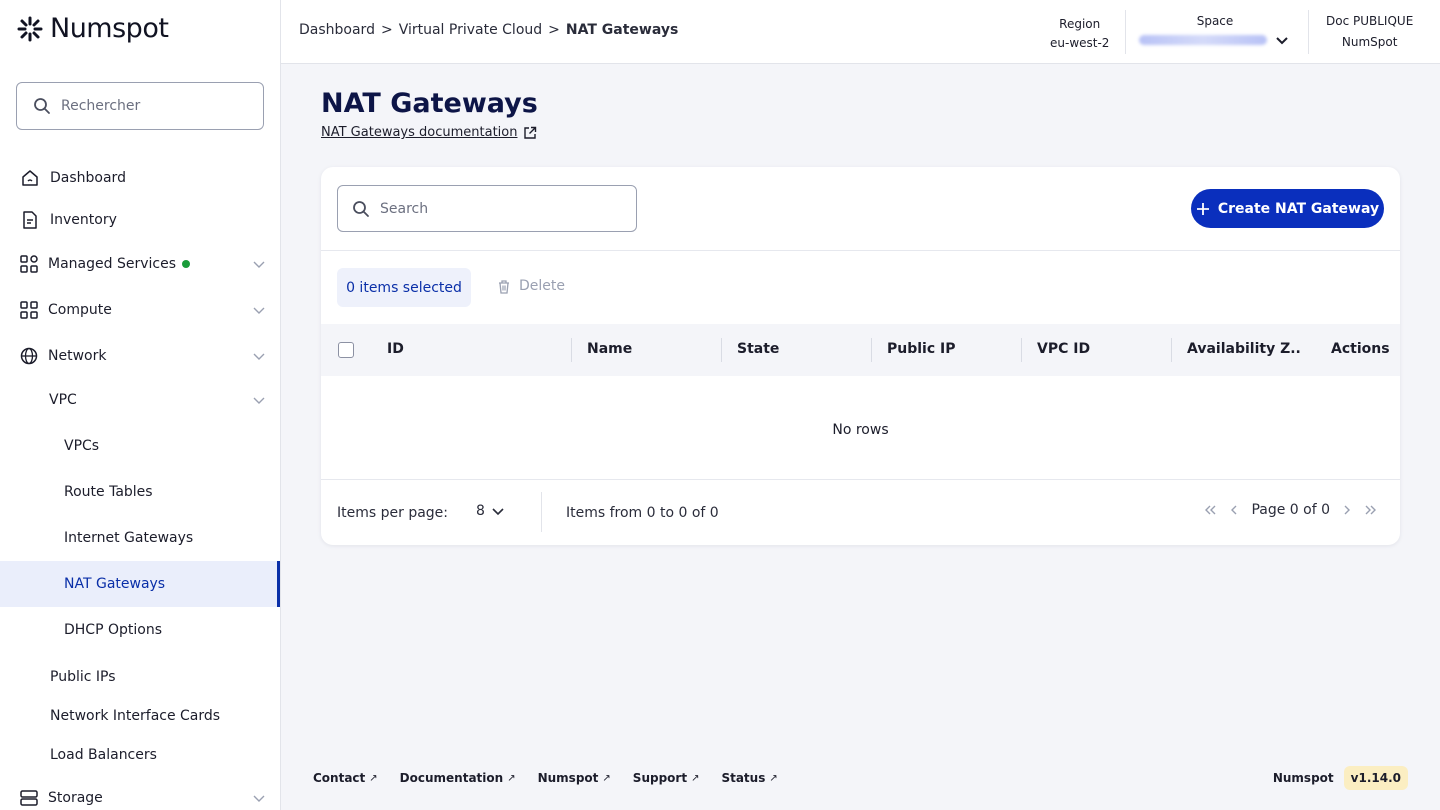 Image resolution: width=1440 pixels, height=810 pixels. I want to click on footer-link-label: Support, so click(660, 778).